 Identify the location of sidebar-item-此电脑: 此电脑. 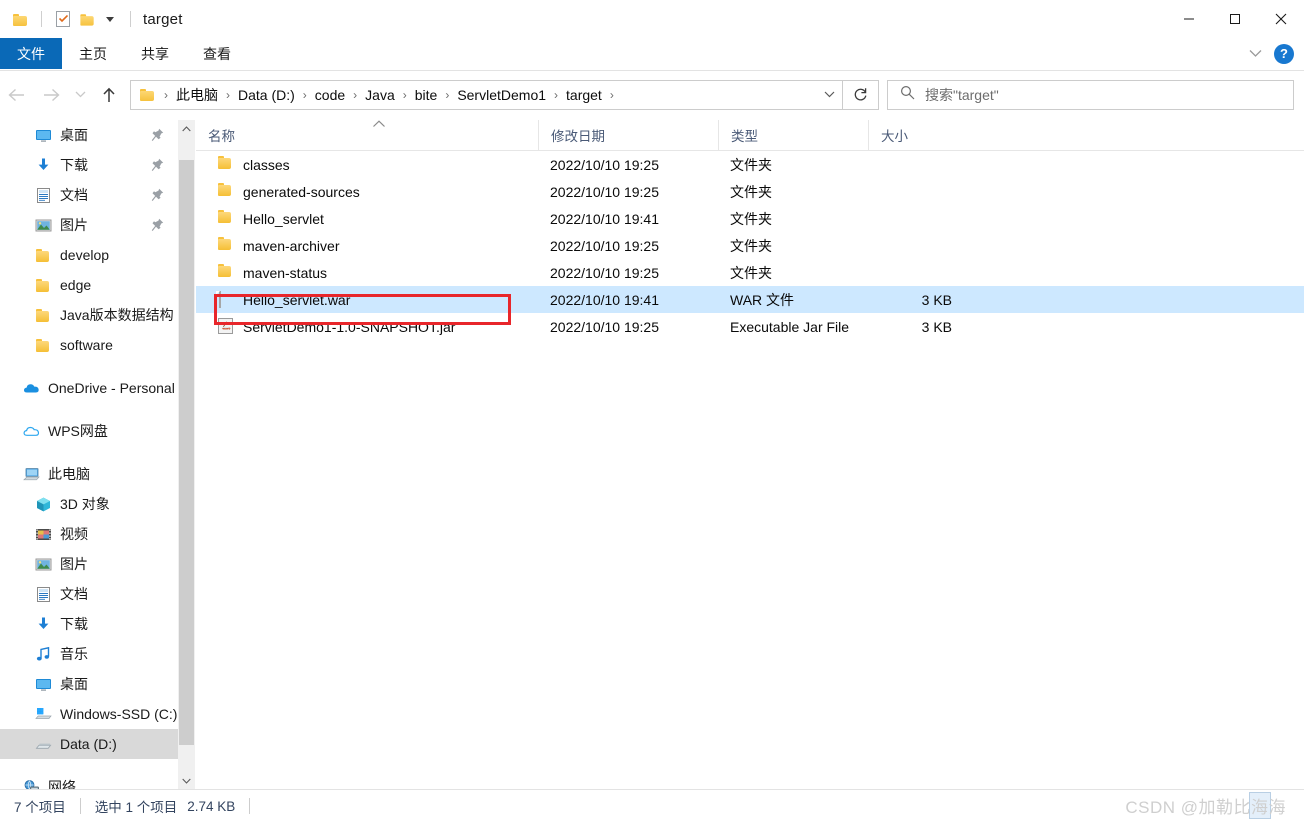
(89, 474).